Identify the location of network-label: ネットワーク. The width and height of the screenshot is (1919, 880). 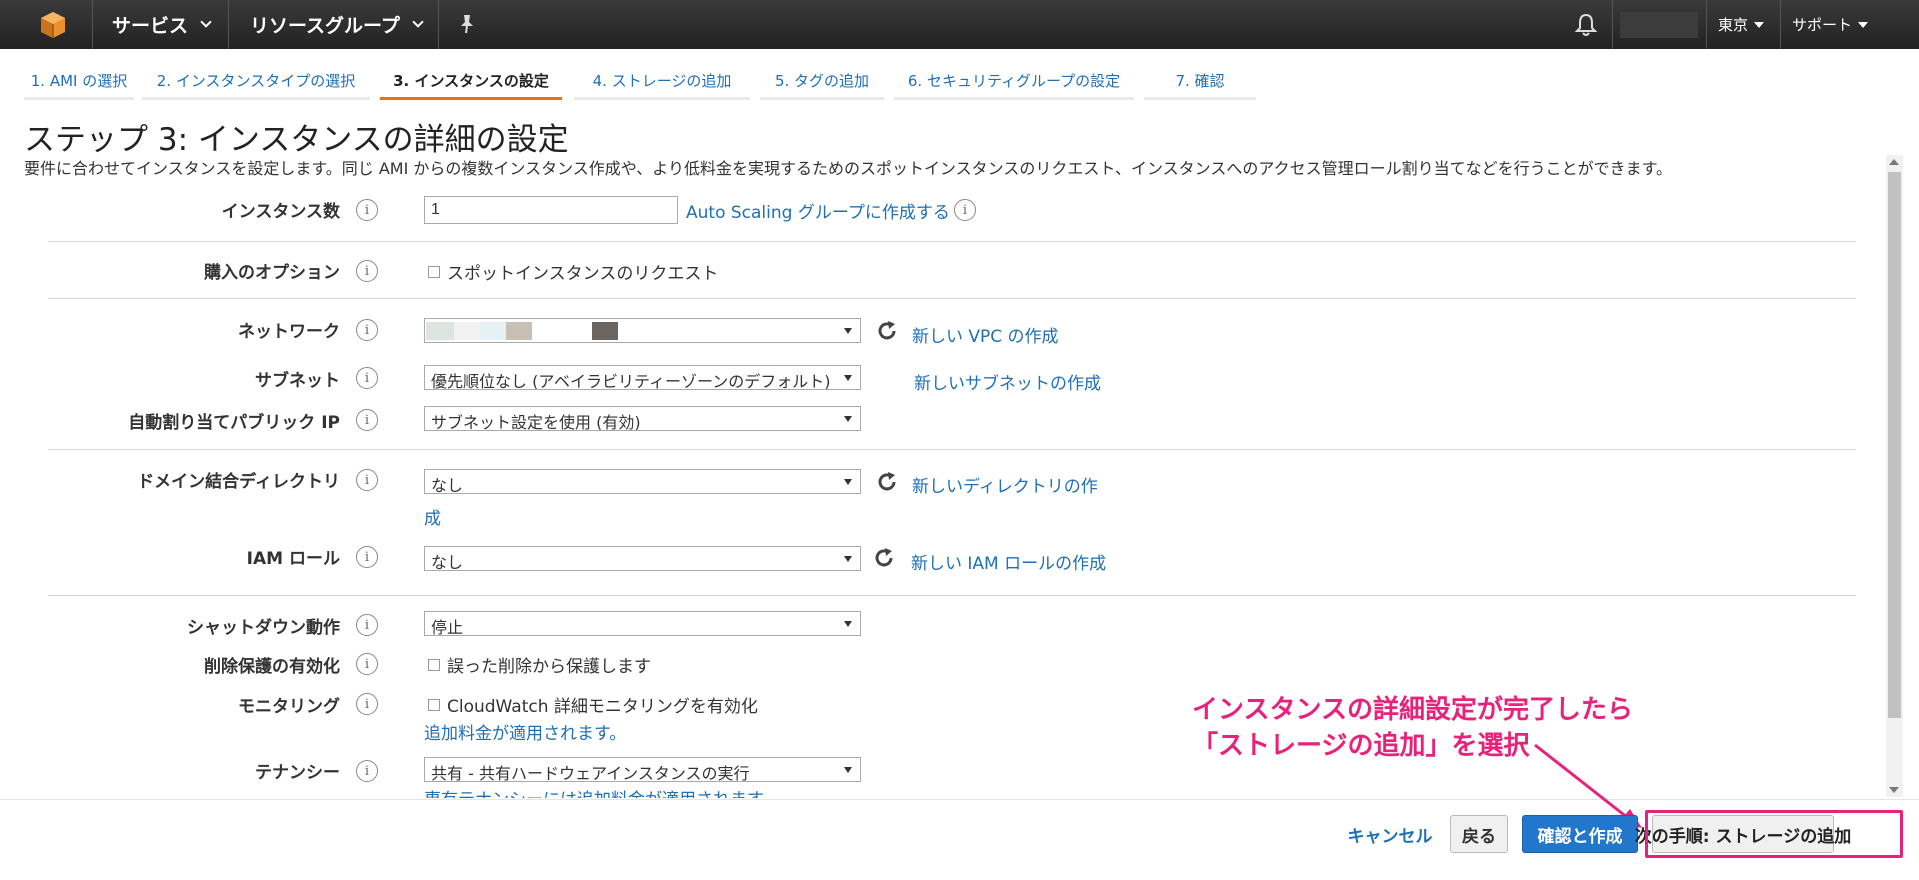
(289, 332).